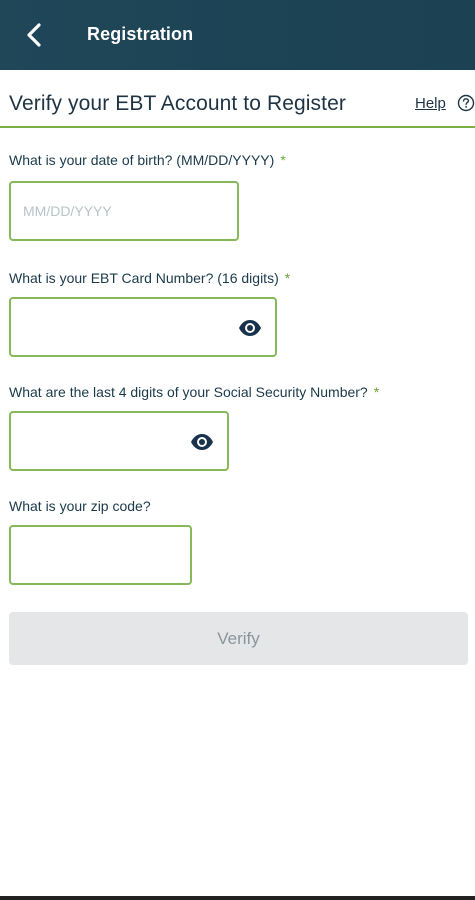  I want to click on back-button, so click(34, 35).